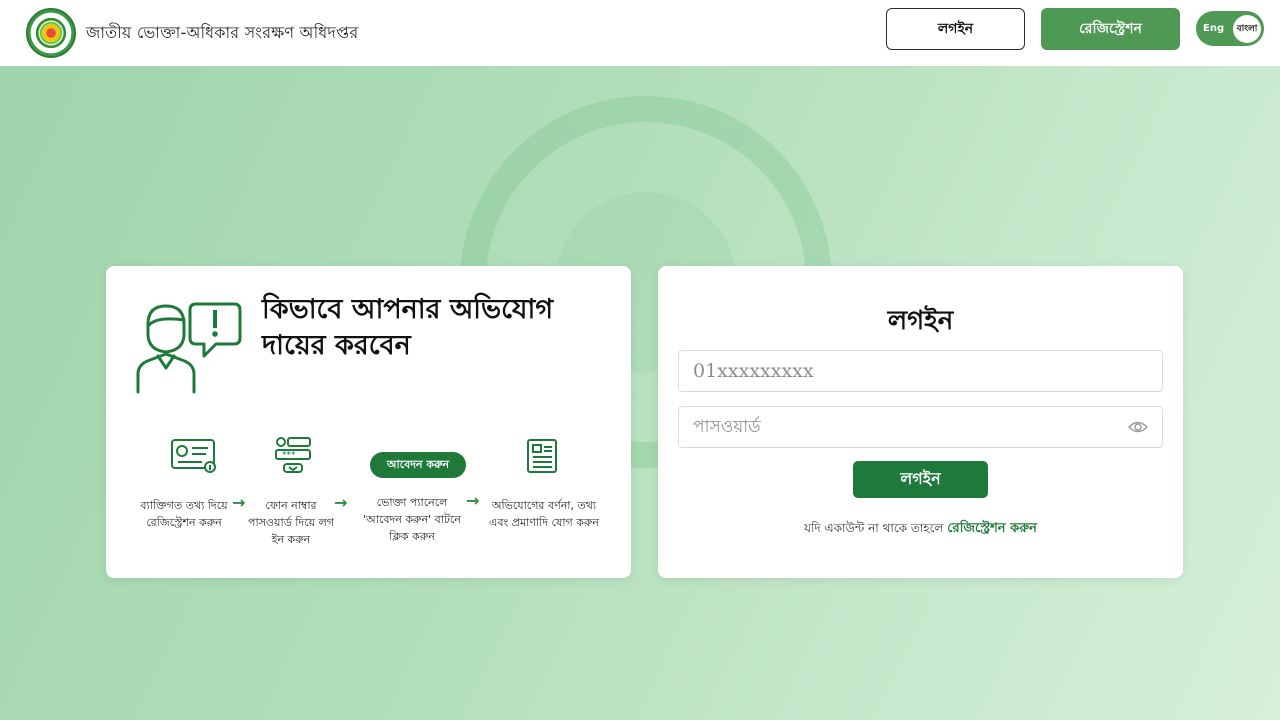  I want to click on show-password-eye-icon, so click(1138, 427).